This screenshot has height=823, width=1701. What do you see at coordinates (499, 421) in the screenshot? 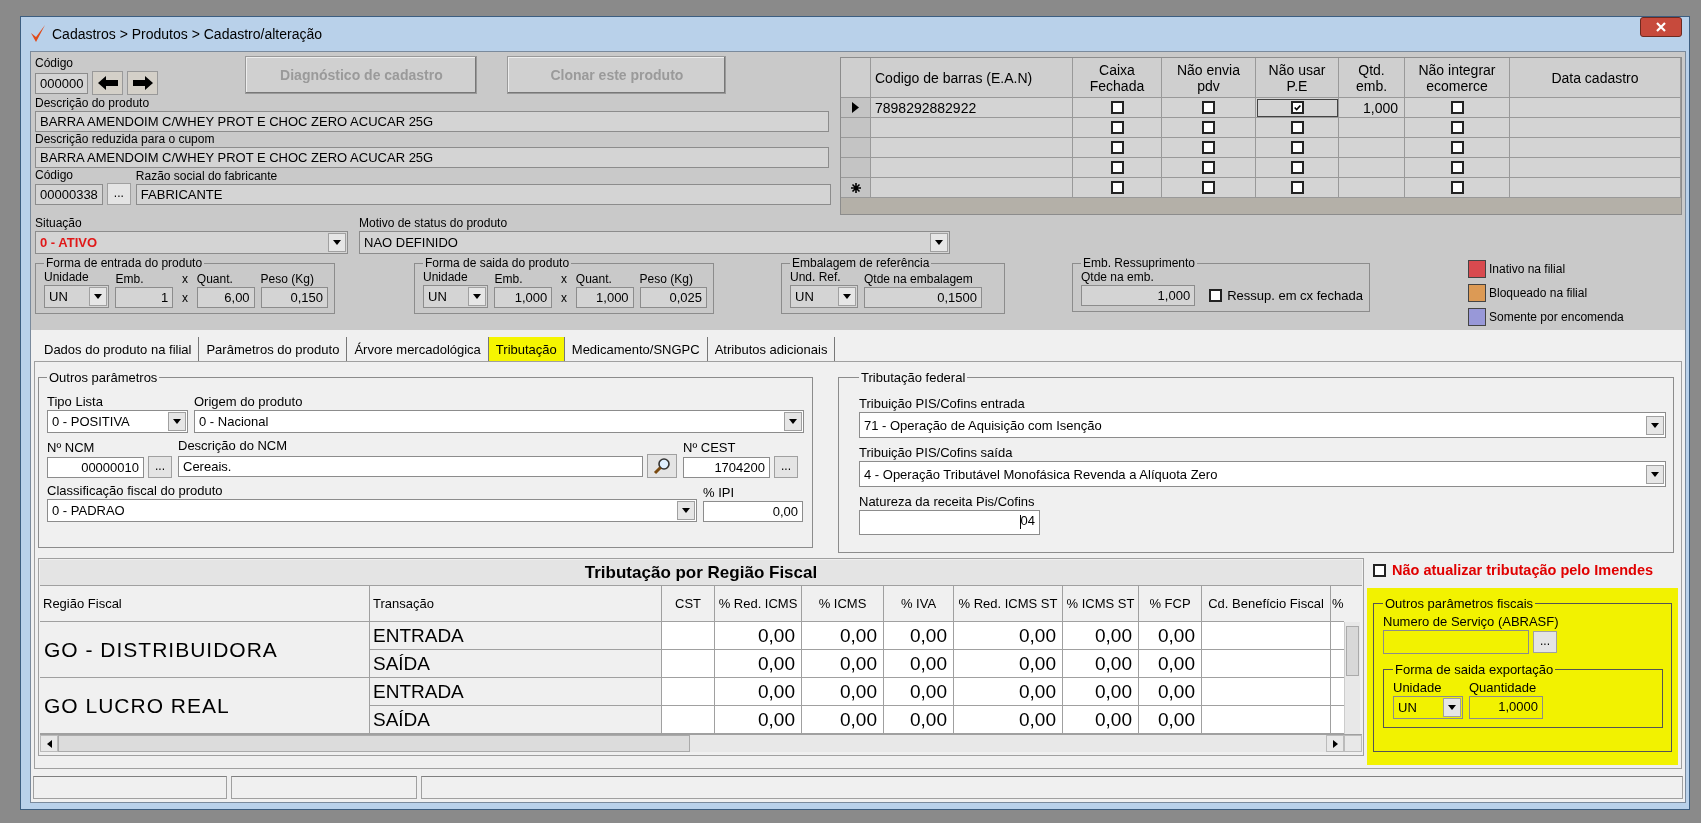
I see `dropdown-field: 0 - Nacional` at bounding box center [499, 421].